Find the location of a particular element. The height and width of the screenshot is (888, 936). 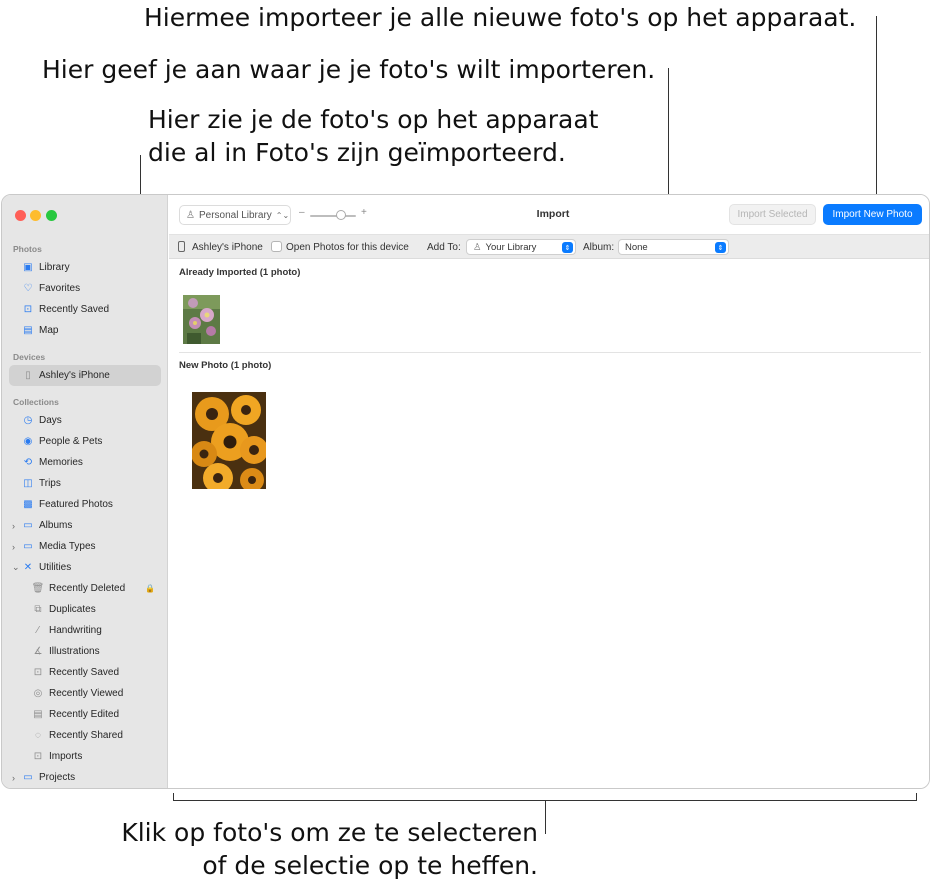

sidebar-item-memories: ⟲ Memories is located at coordinates (85, 462).